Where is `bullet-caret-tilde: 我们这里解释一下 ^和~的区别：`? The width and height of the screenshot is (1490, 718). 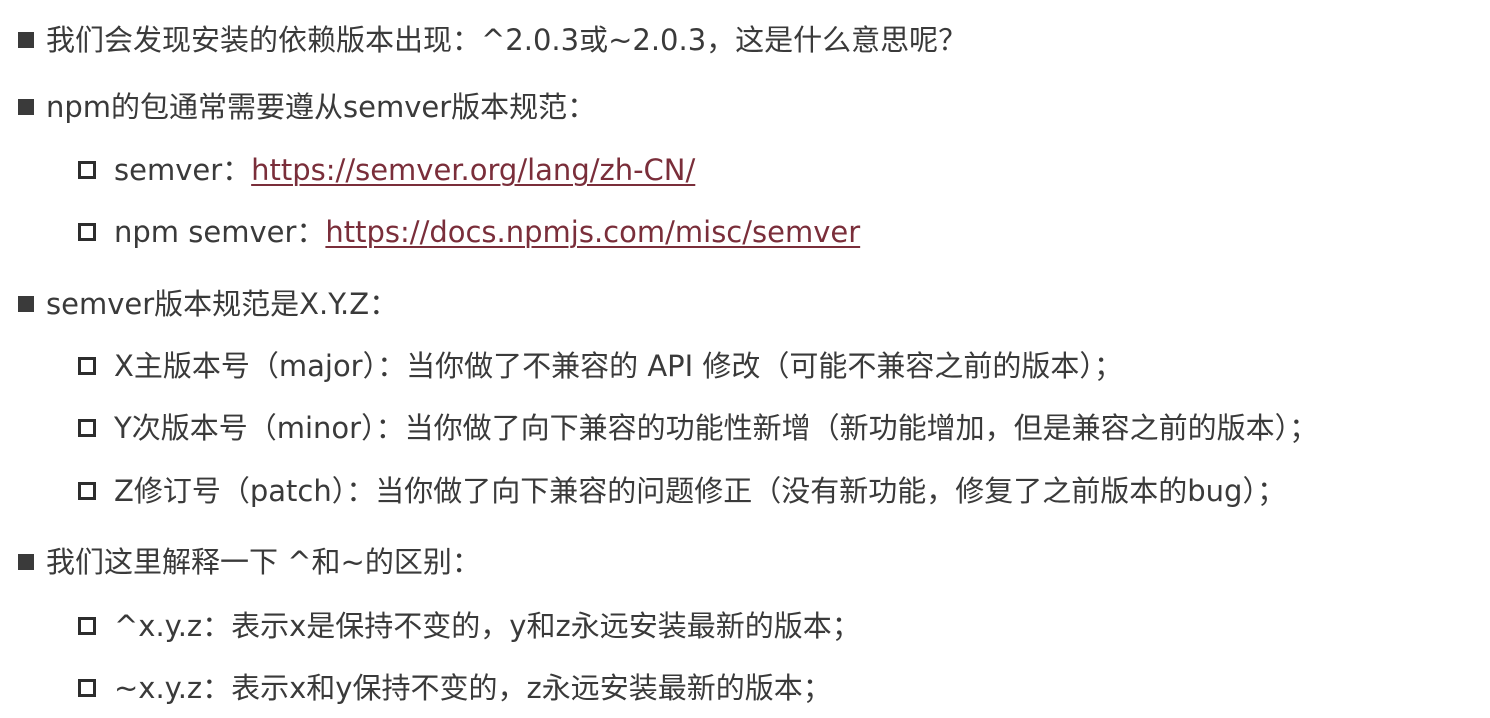
bullet-caret-tilde: 我们这里解释一下 ^和~的区别： is located at coordinates (249, 562).